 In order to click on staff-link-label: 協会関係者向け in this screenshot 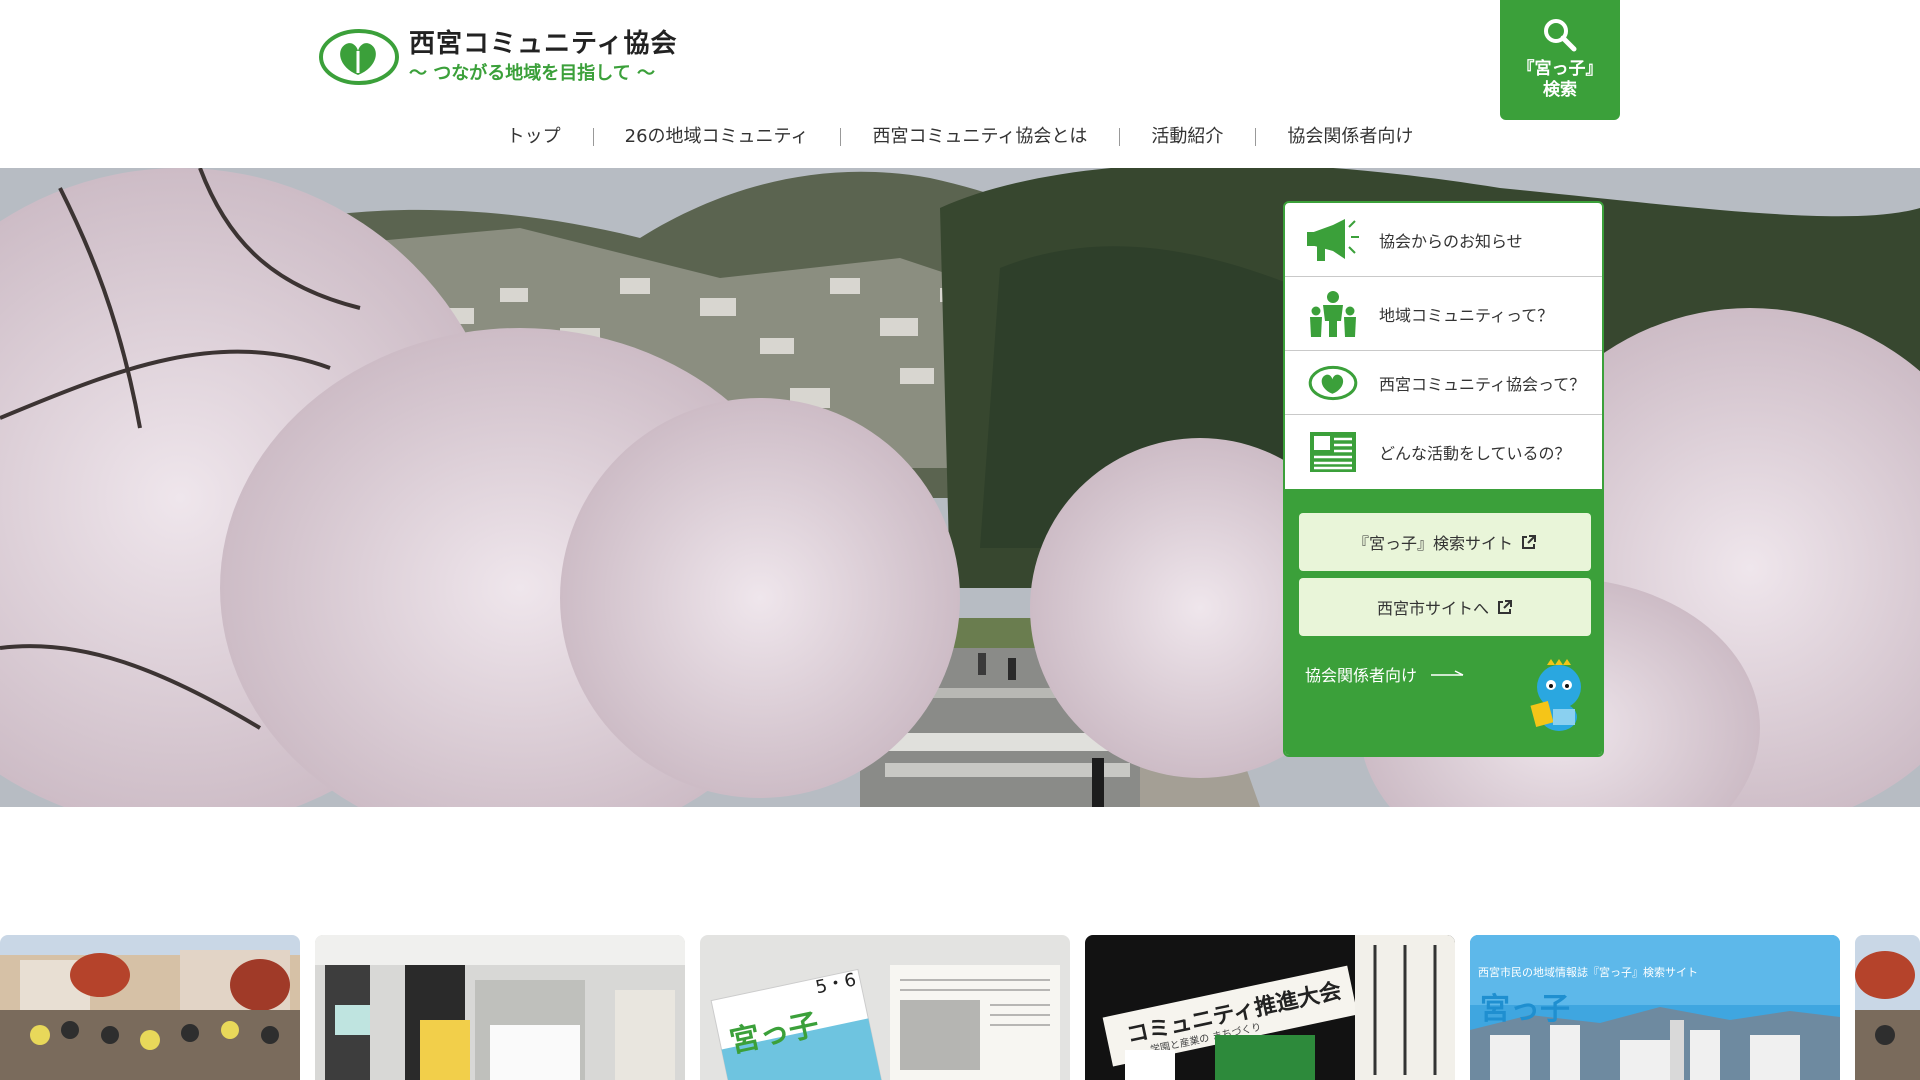, I will do `click(1361, 675)`.